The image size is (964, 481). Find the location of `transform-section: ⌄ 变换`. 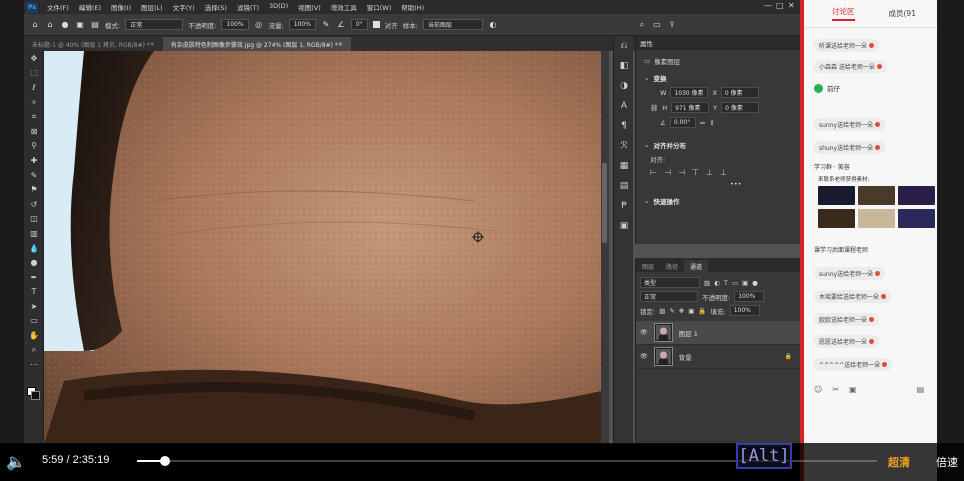

transform-section: ⌄ 变换 is located at coordinates (718, 78).